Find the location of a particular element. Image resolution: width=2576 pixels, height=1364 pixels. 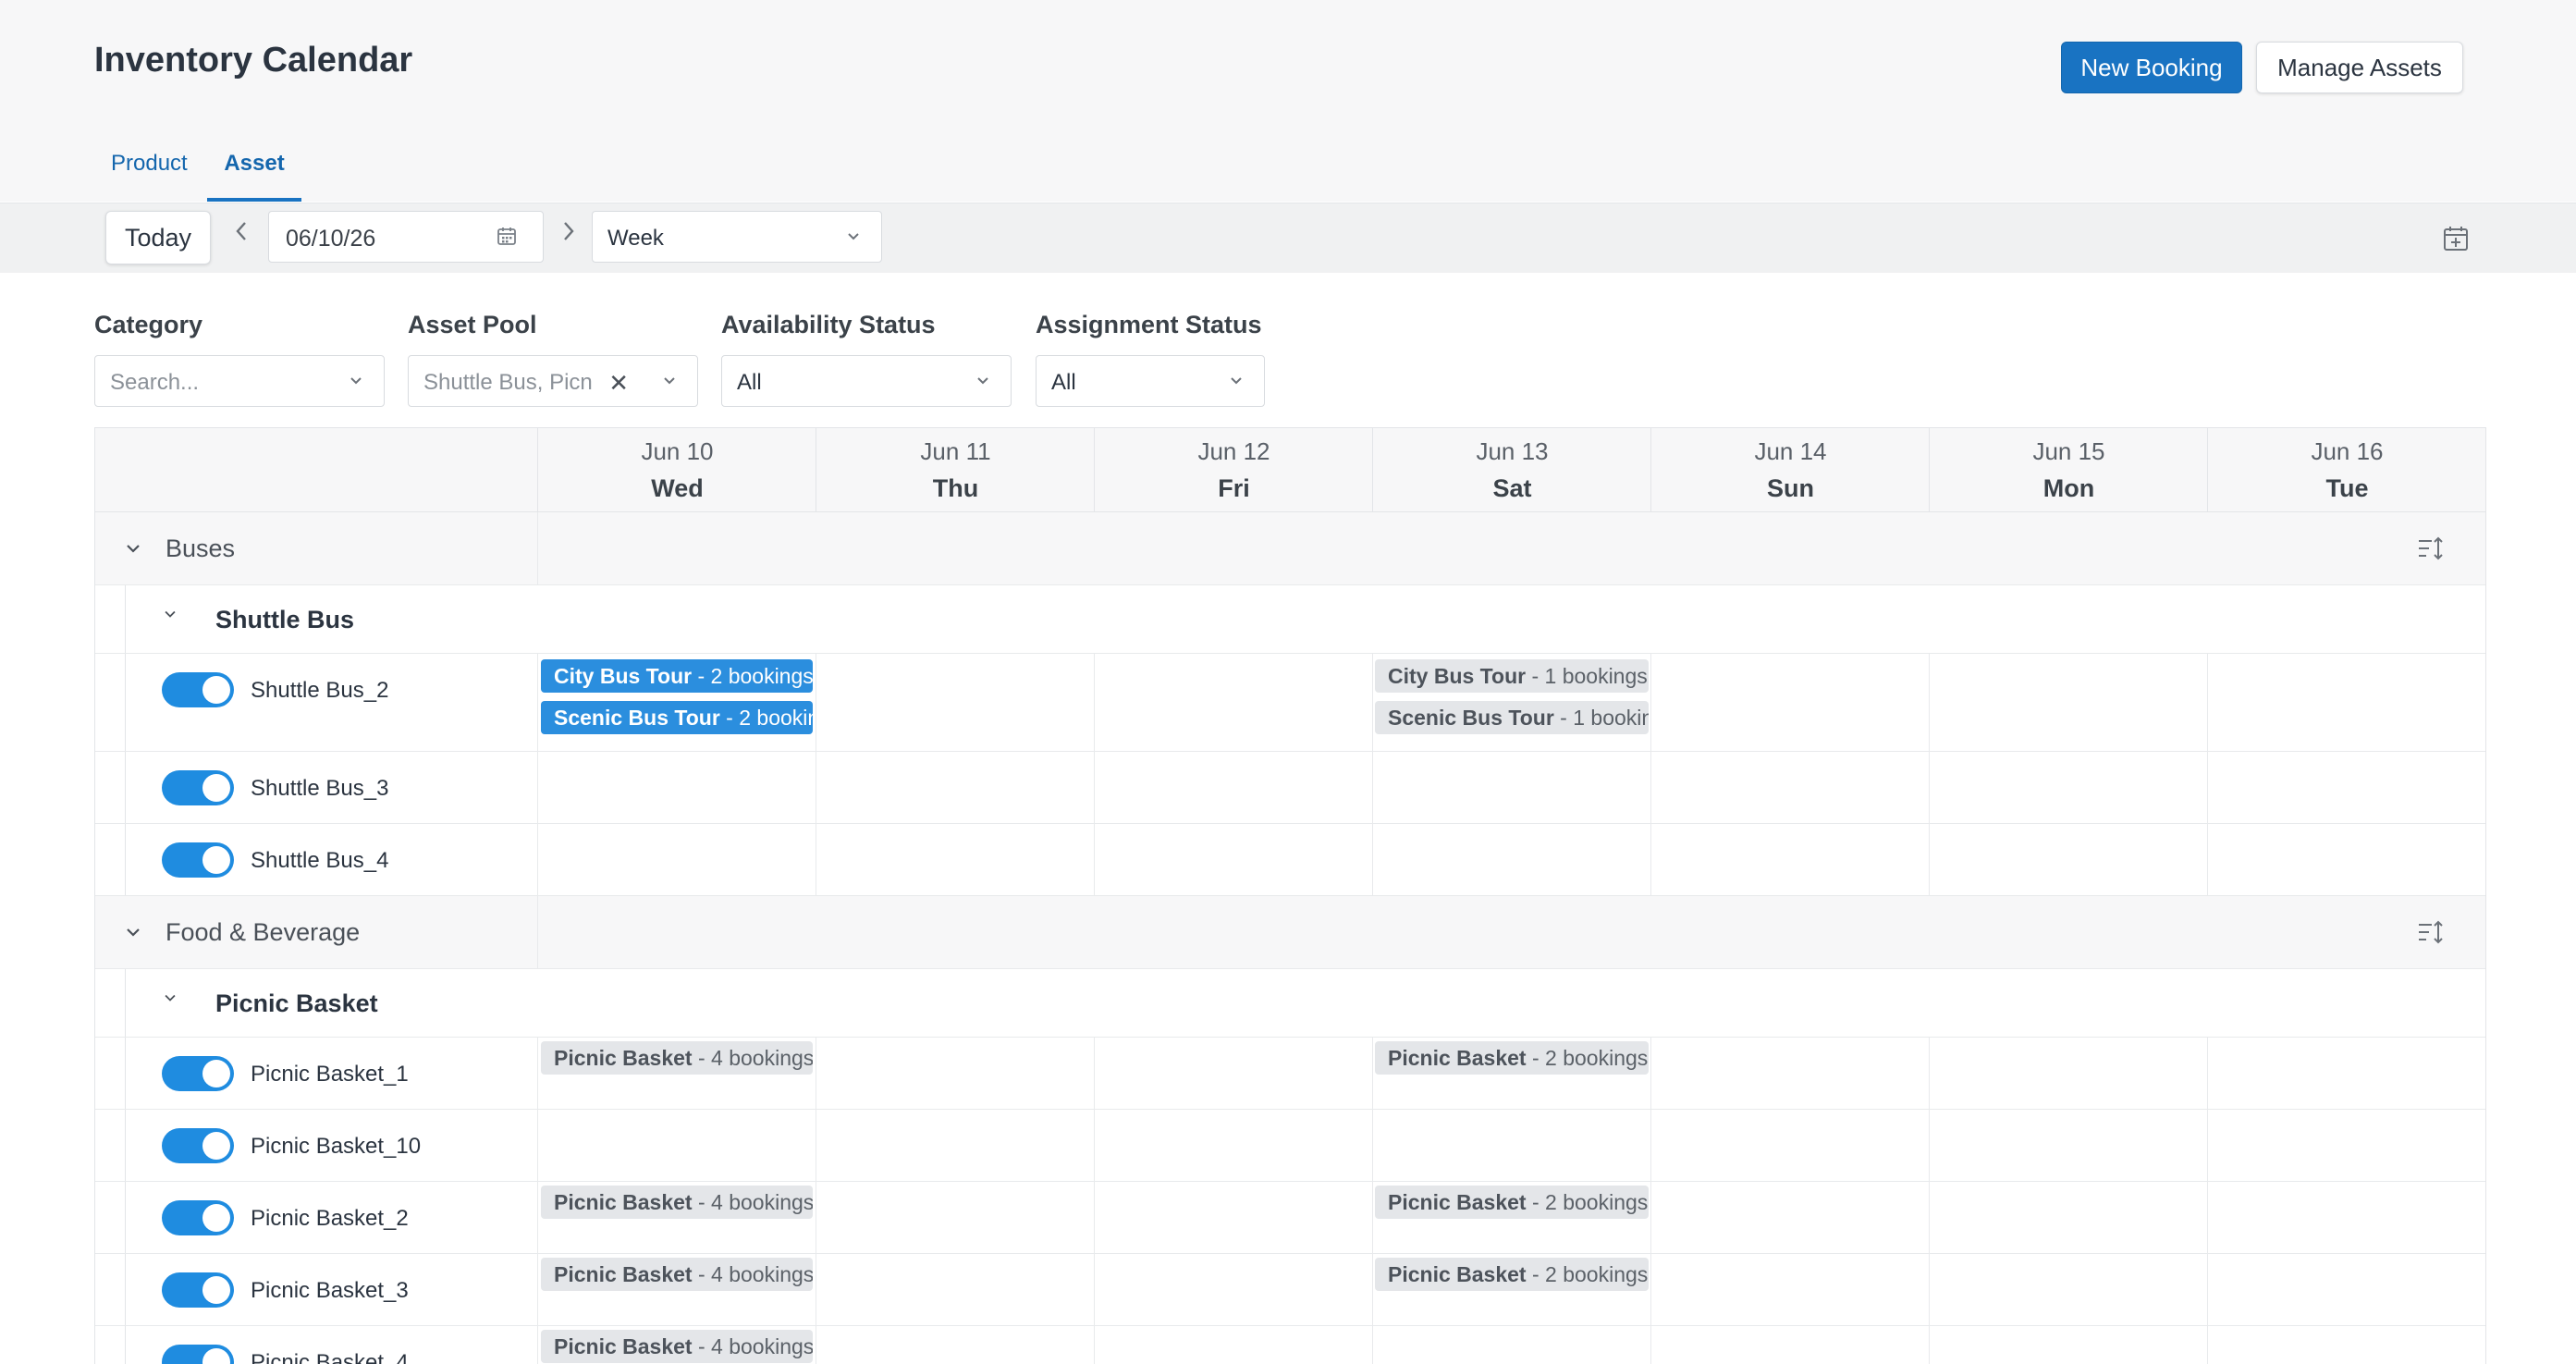

pool-label: Picnic Basket is located at coordinates (296, 1003).